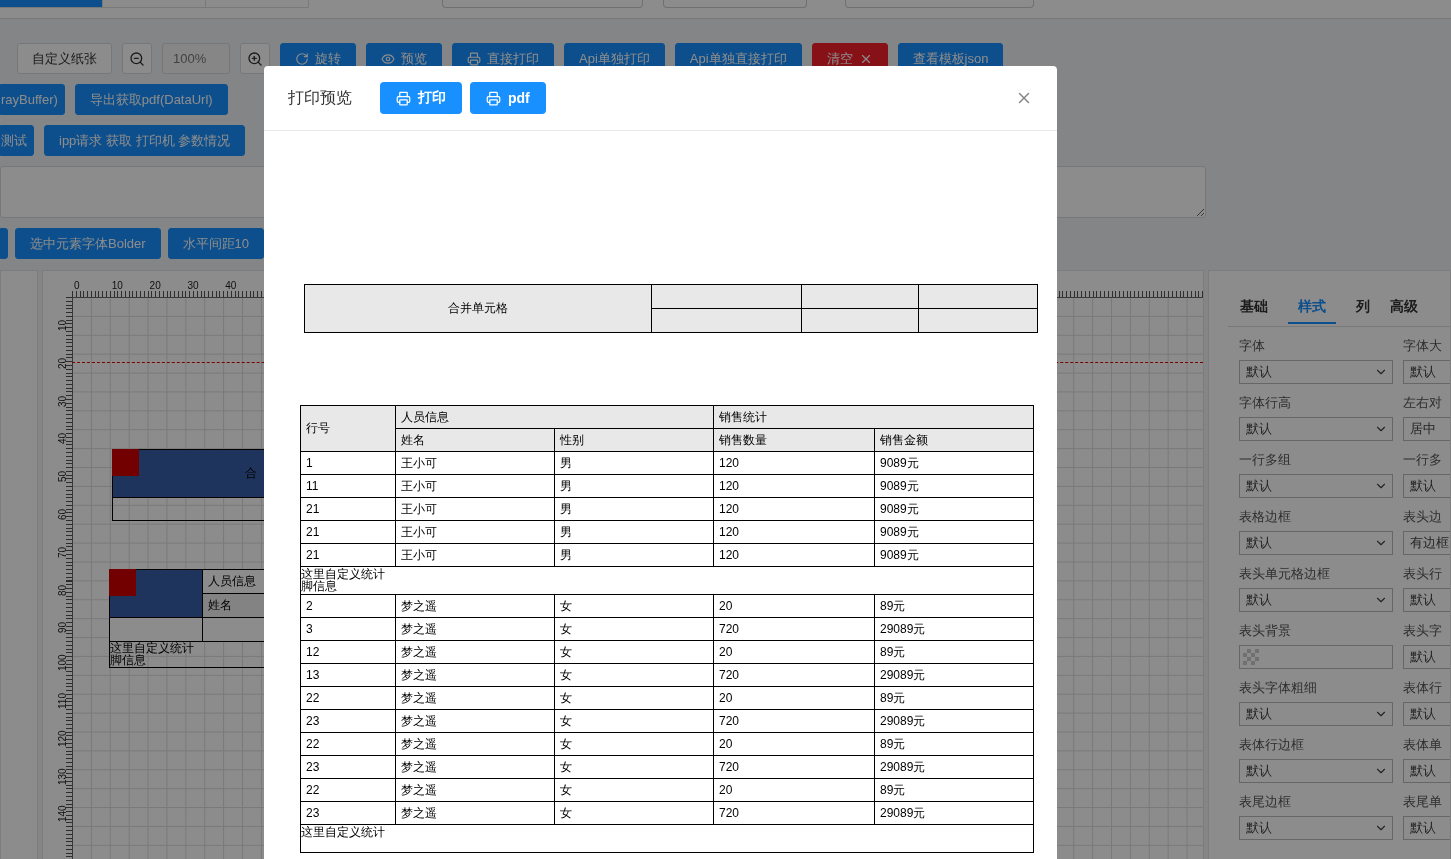  What do you see at coordinates (1423, 403) in the screenshot?
I see `field-label: 左右对` at bounding box center [1423, 403].